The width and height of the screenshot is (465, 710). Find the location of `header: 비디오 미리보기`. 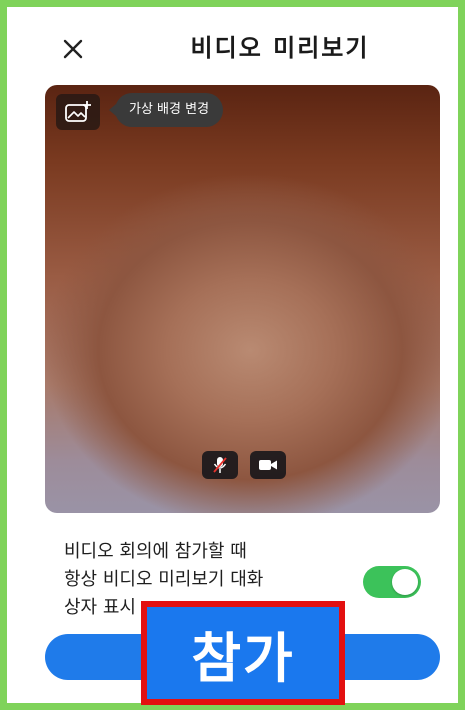

header: 비디오 미리보기 is located at coordinates (232, 43).